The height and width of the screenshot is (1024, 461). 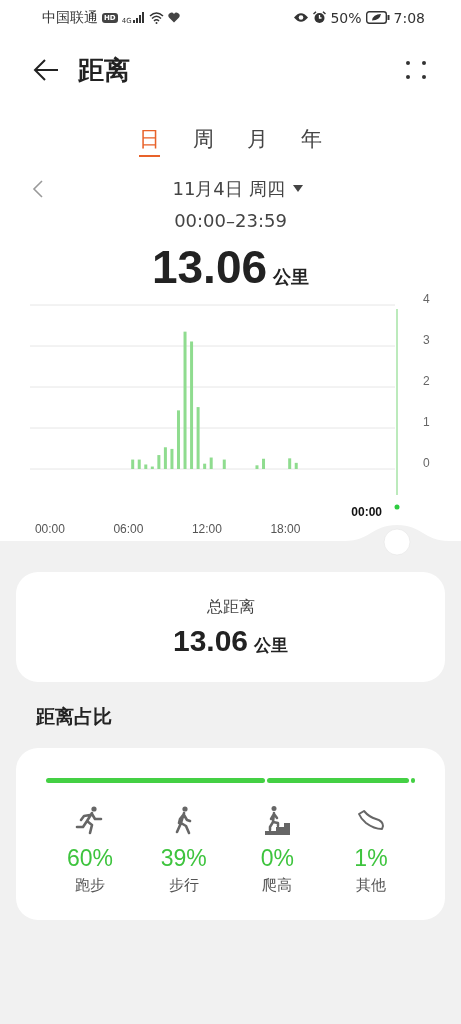 What do you see at coordinates (128, 529) in the screenshot?
I see `x-axis-label: 06:00` at bounding box center [128, 529].